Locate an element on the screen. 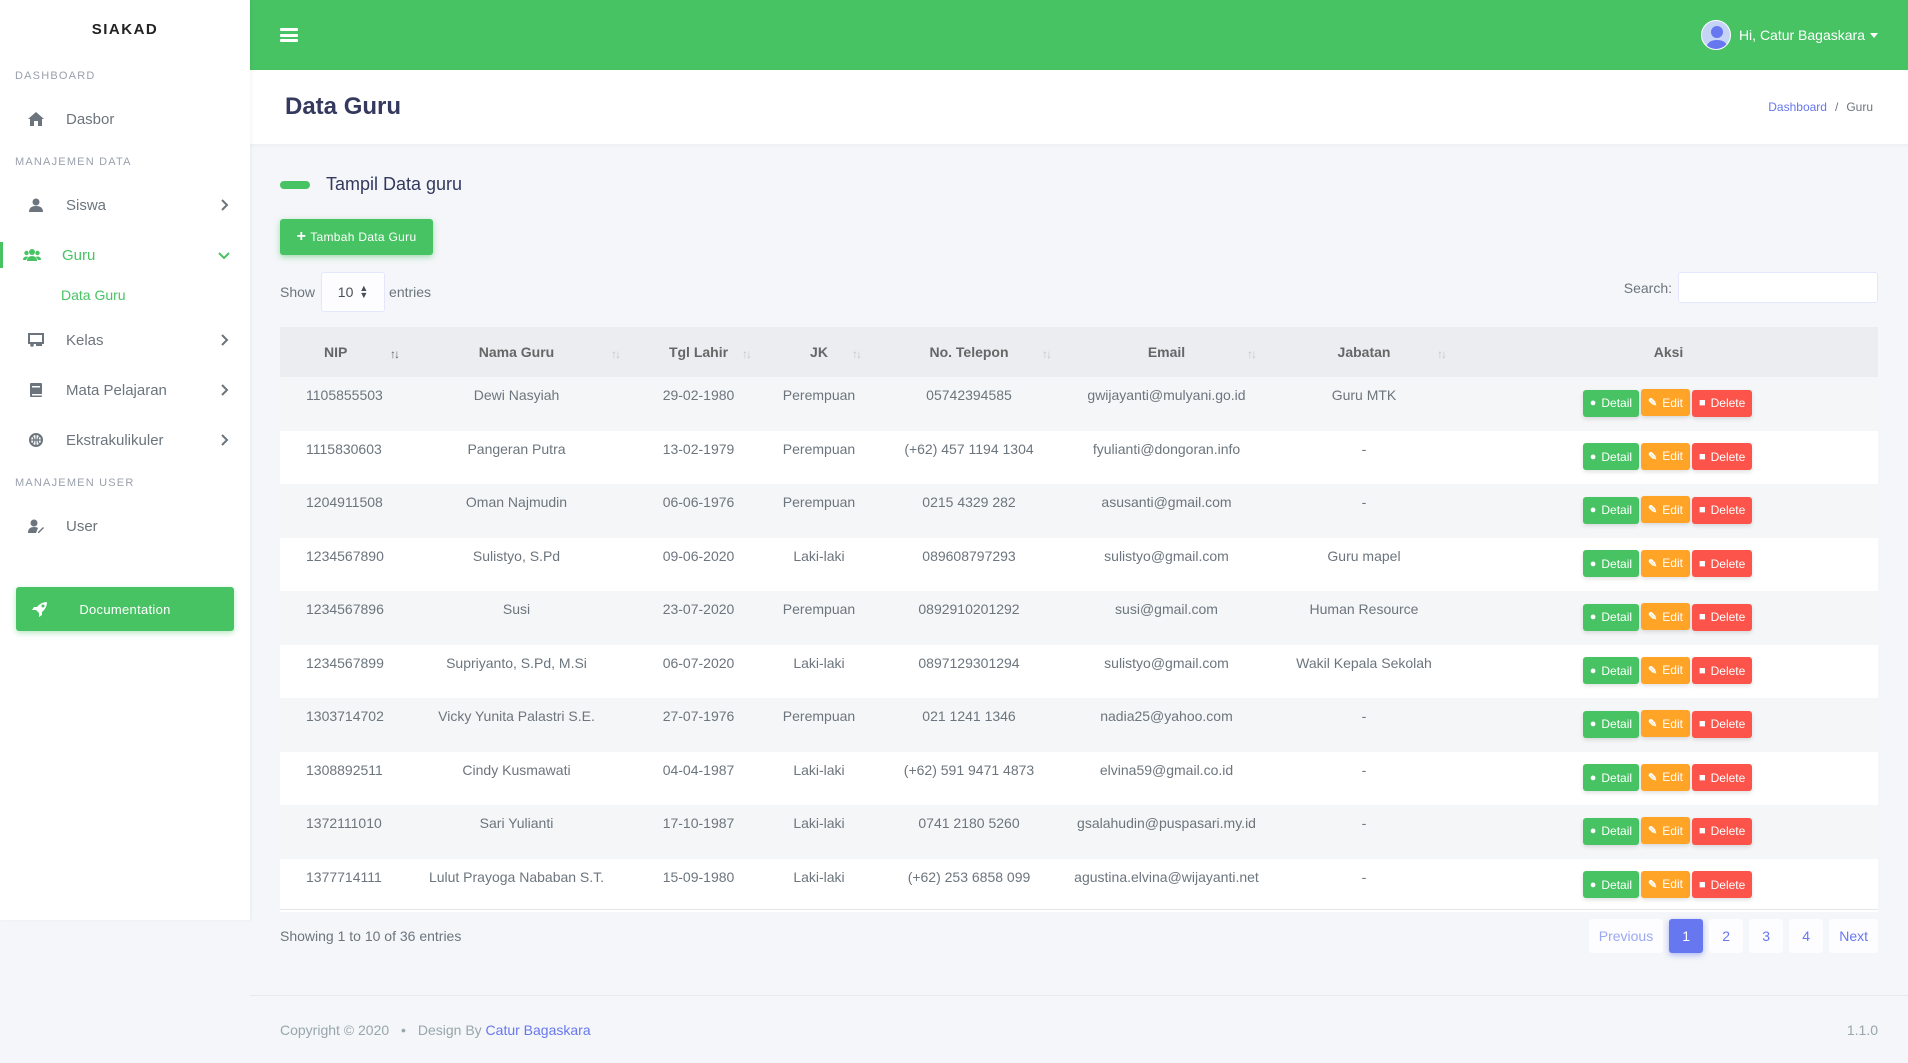  entries-per-page-select: 10 ▲ ▼ is located at coordinates (353, 292).